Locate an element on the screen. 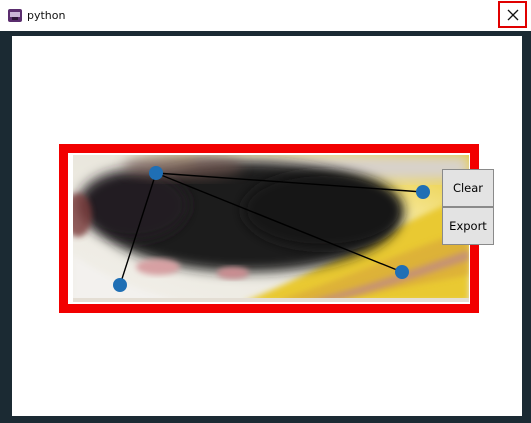 This screenshot has width=531, height=423. window-titlebar: python is located at coordinates (265, 15).